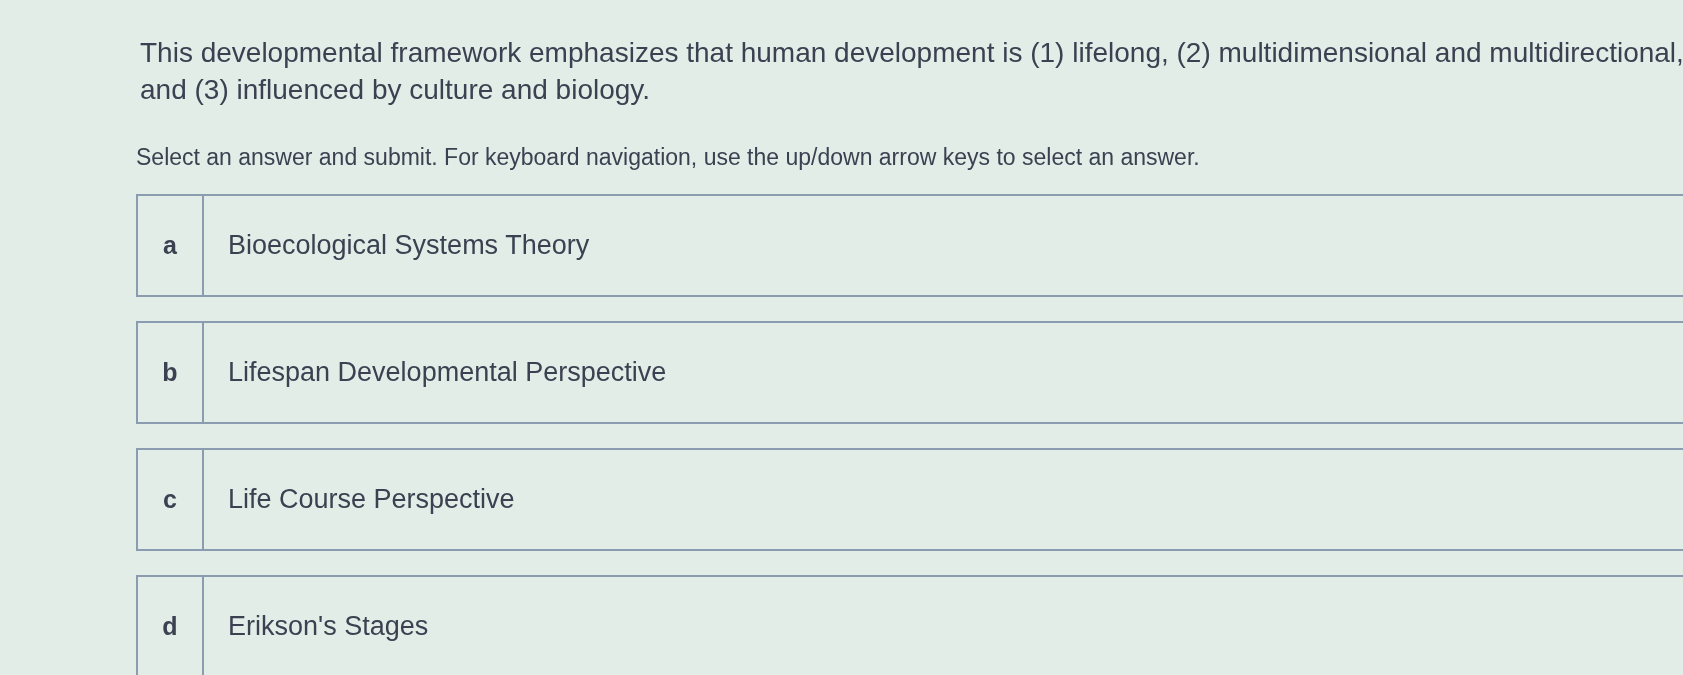 The image size is (1683, 675). Describe the element at coordinates (909, 245) in the screenshot. I see `answer-option: a Bioecological Systems Theory` at that location.